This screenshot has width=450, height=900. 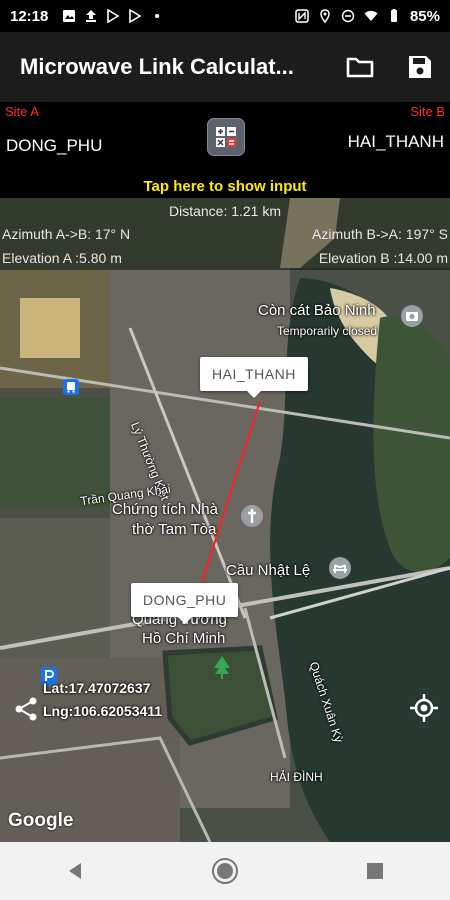 What do you see at coordinates (252, 516) in the screenshot?
I see `church-icon` at bounding box center [252, 516].